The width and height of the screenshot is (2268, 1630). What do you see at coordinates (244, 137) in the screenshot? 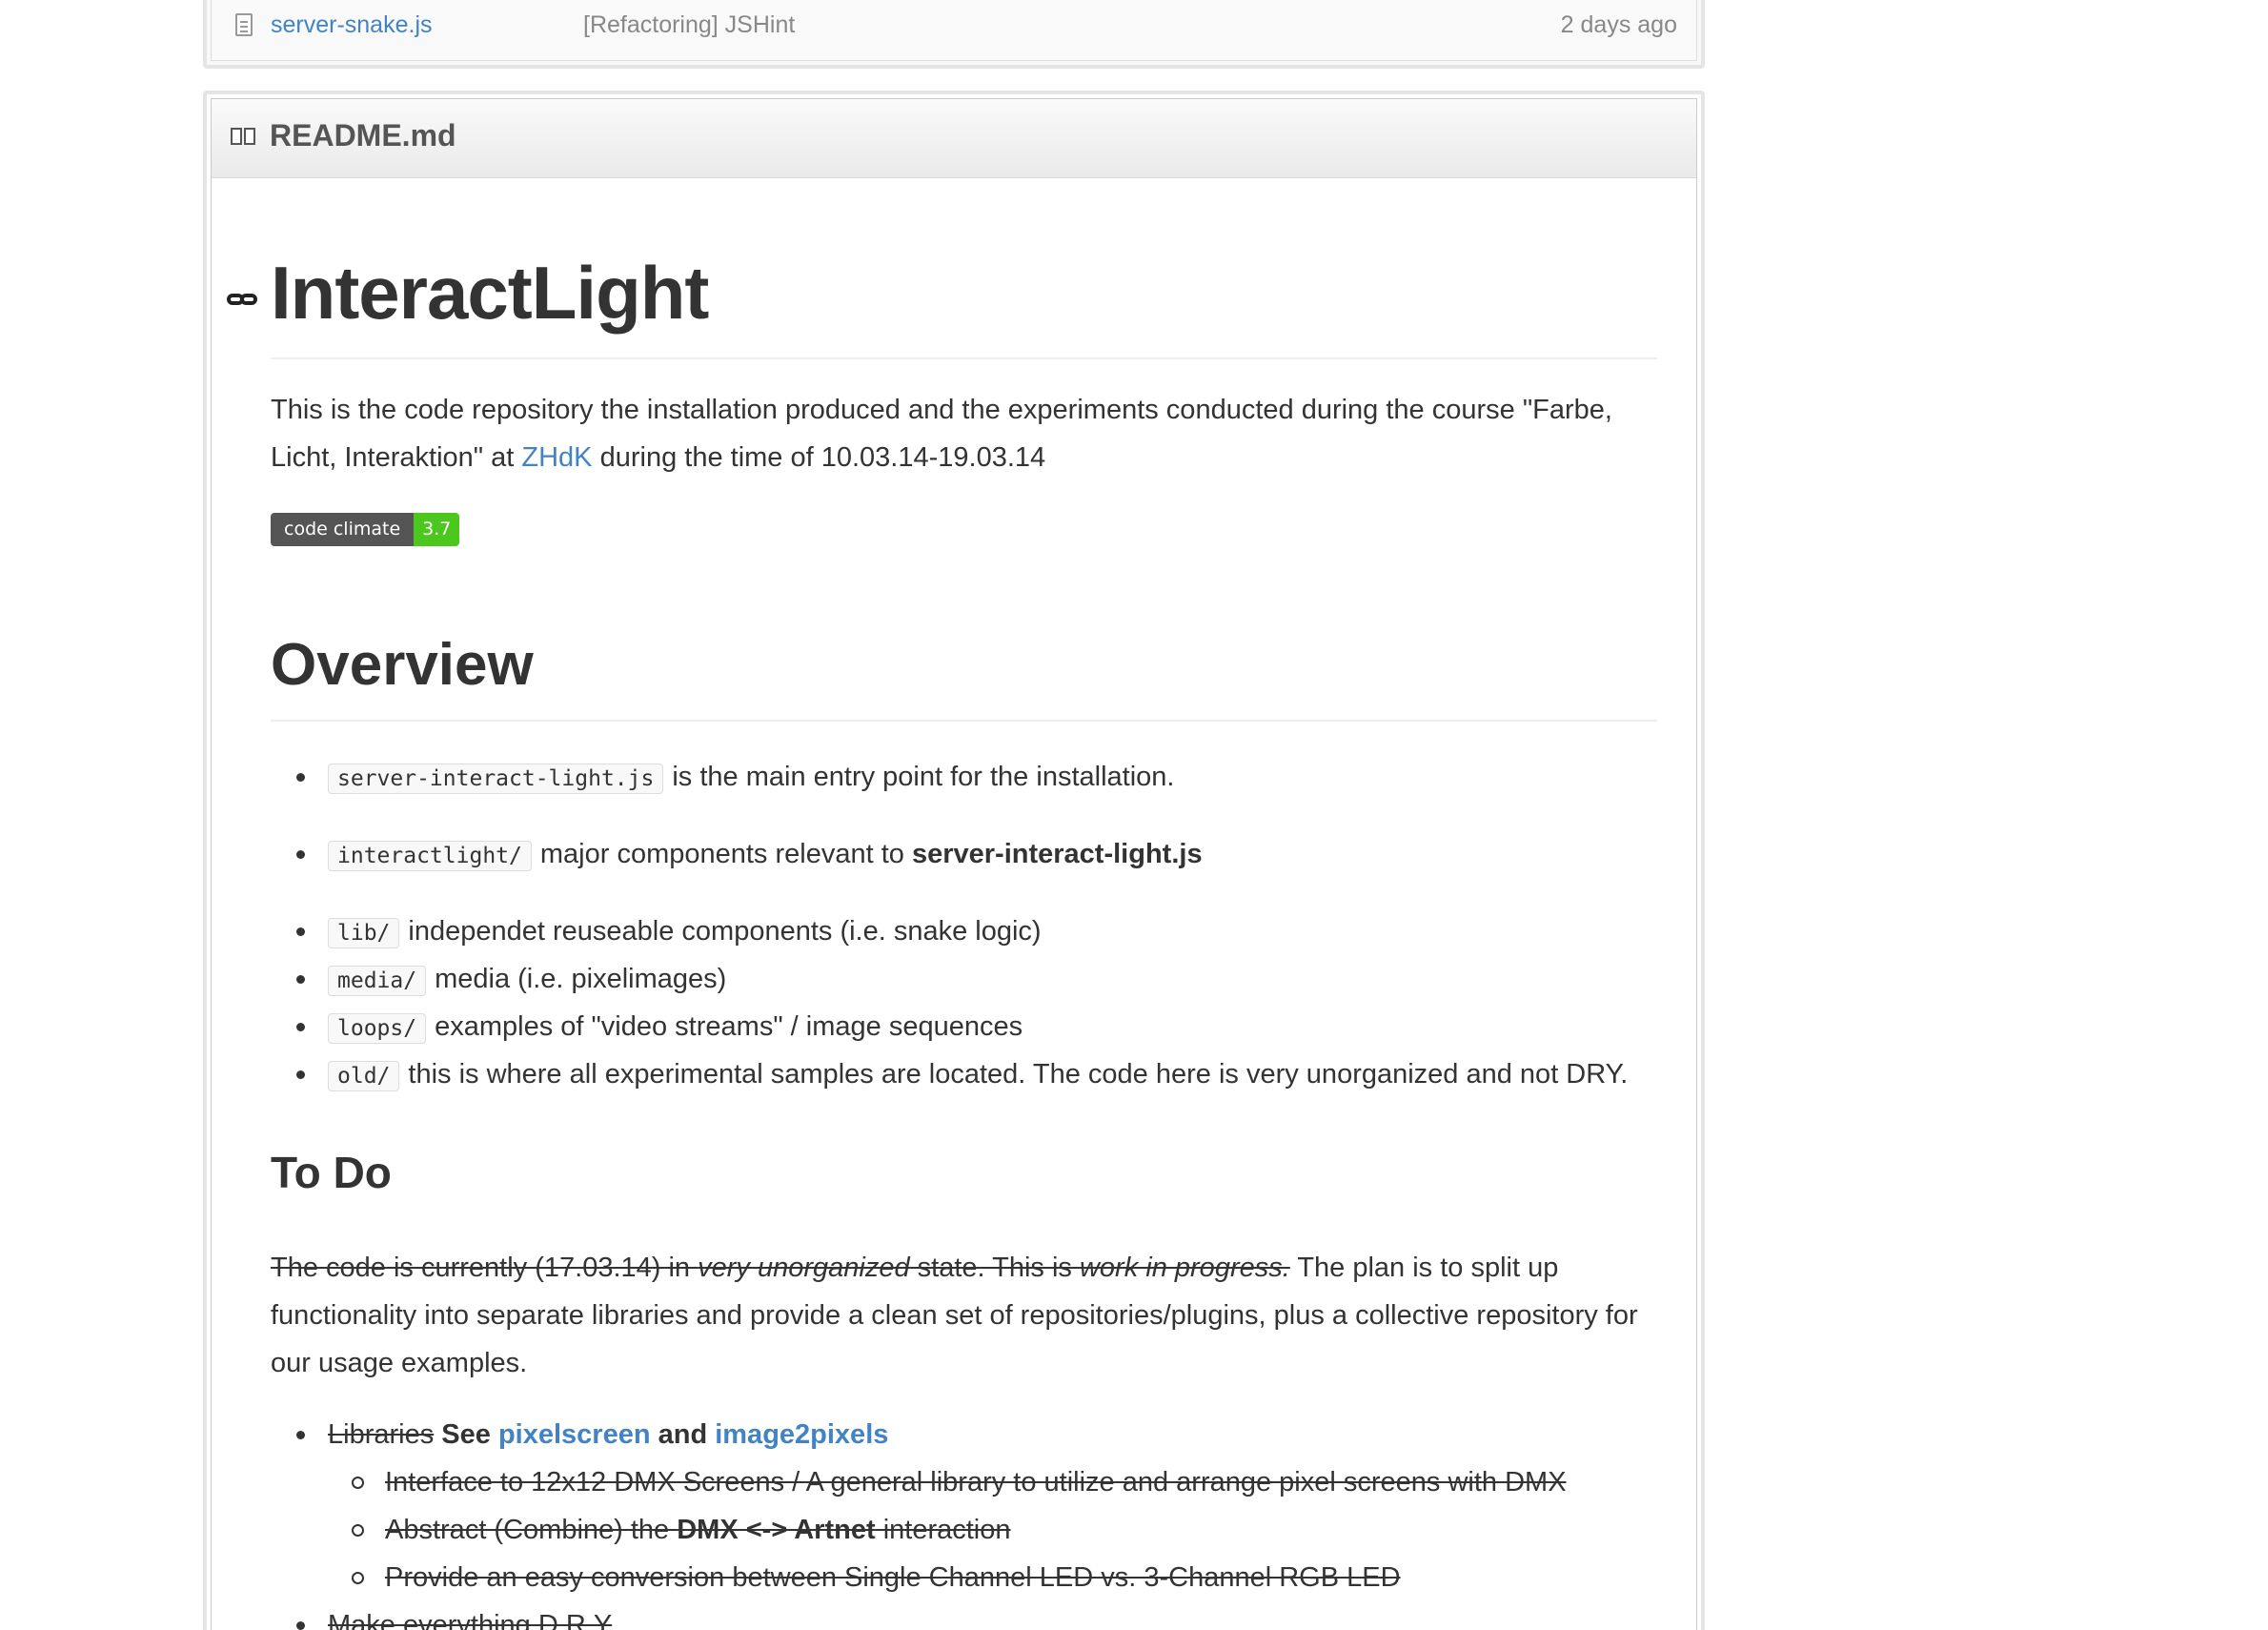
I see `book-icon` at bounding box center [244, 137].